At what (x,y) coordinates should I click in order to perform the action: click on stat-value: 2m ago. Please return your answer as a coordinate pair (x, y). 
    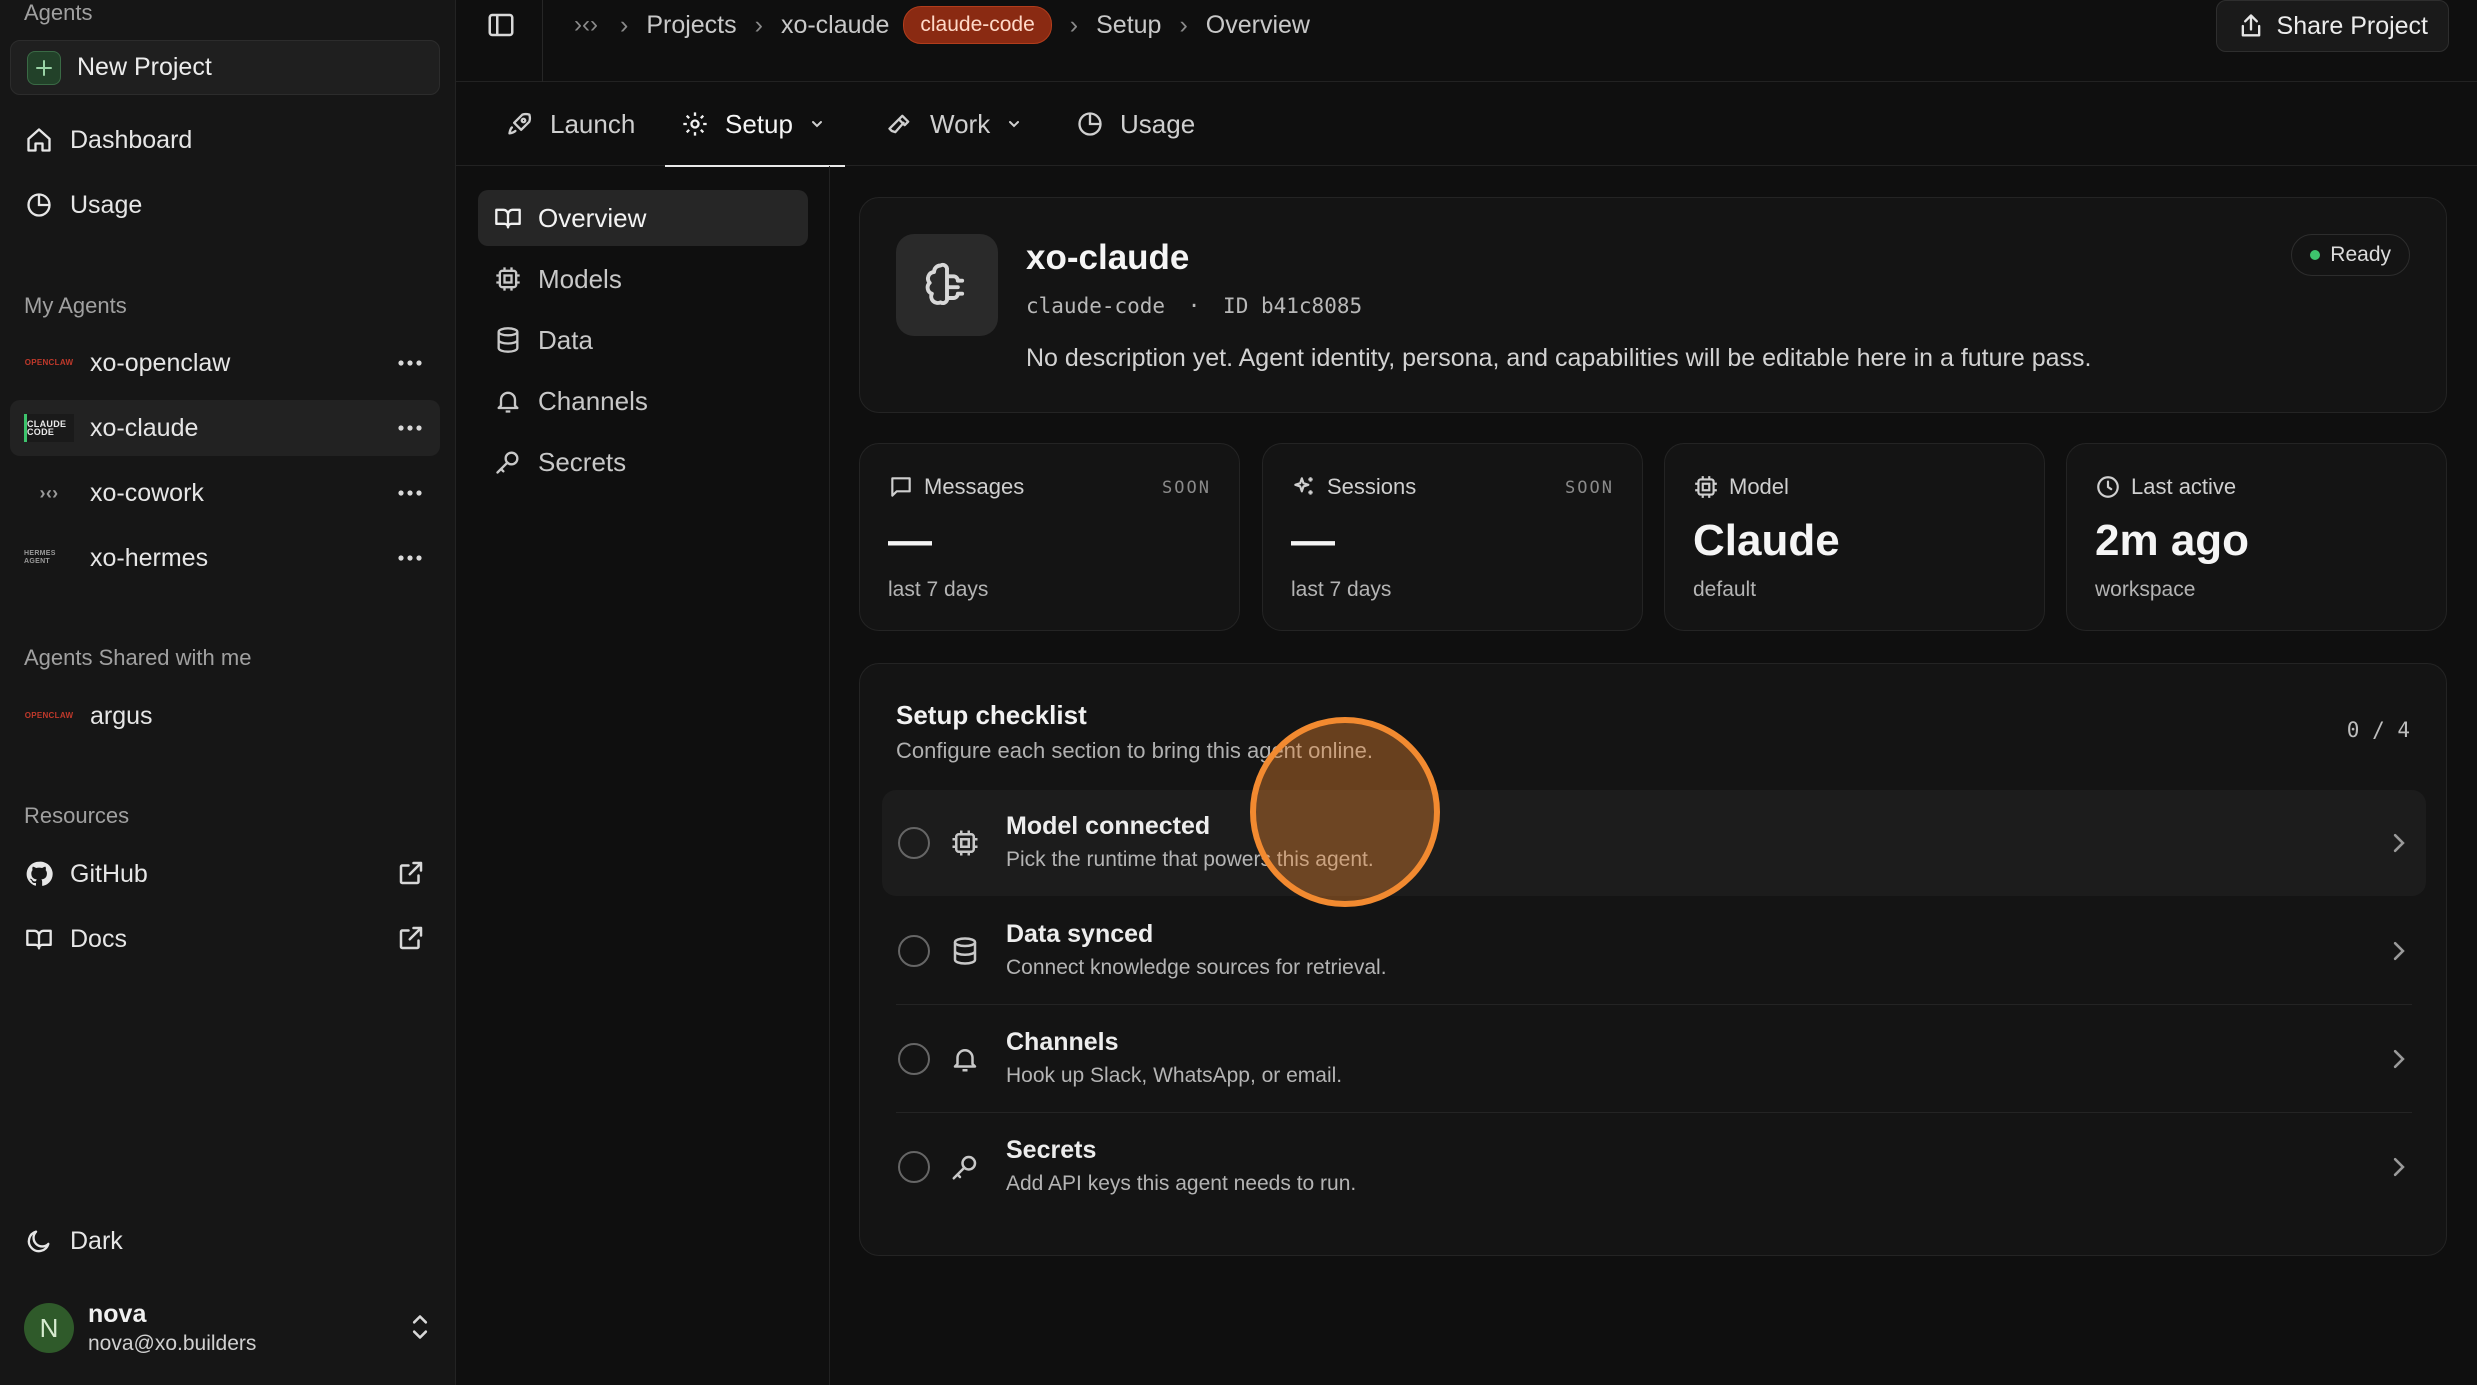
    Looking at the image, I should click on (2172, 540).